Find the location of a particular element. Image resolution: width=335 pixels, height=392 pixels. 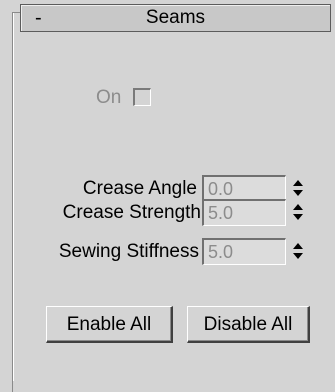

rollout-header: - Seams is located at coordinates (175, 18).